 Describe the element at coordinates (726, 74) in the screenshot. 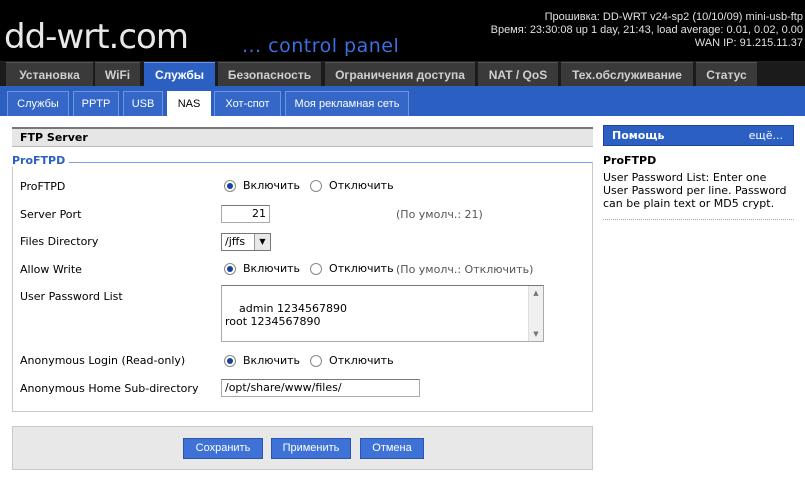

I see `tab-status: Статус` at that location.